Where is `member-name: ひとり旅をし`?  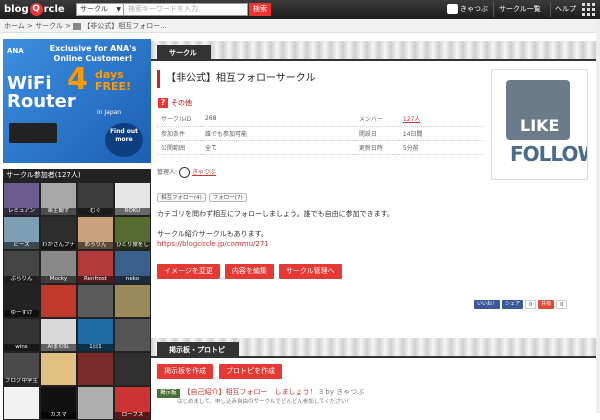 member-name: ひとり旅をし is located at coordinates (132, 245).